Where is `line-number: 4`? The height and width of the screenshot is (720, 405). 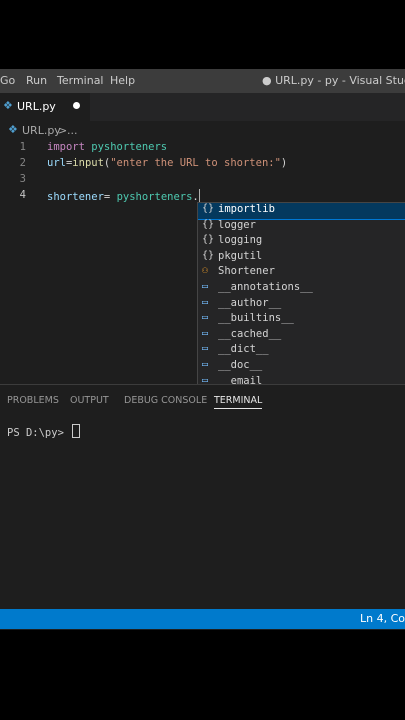 line-number: 4 is located at coordinates (22, 195).